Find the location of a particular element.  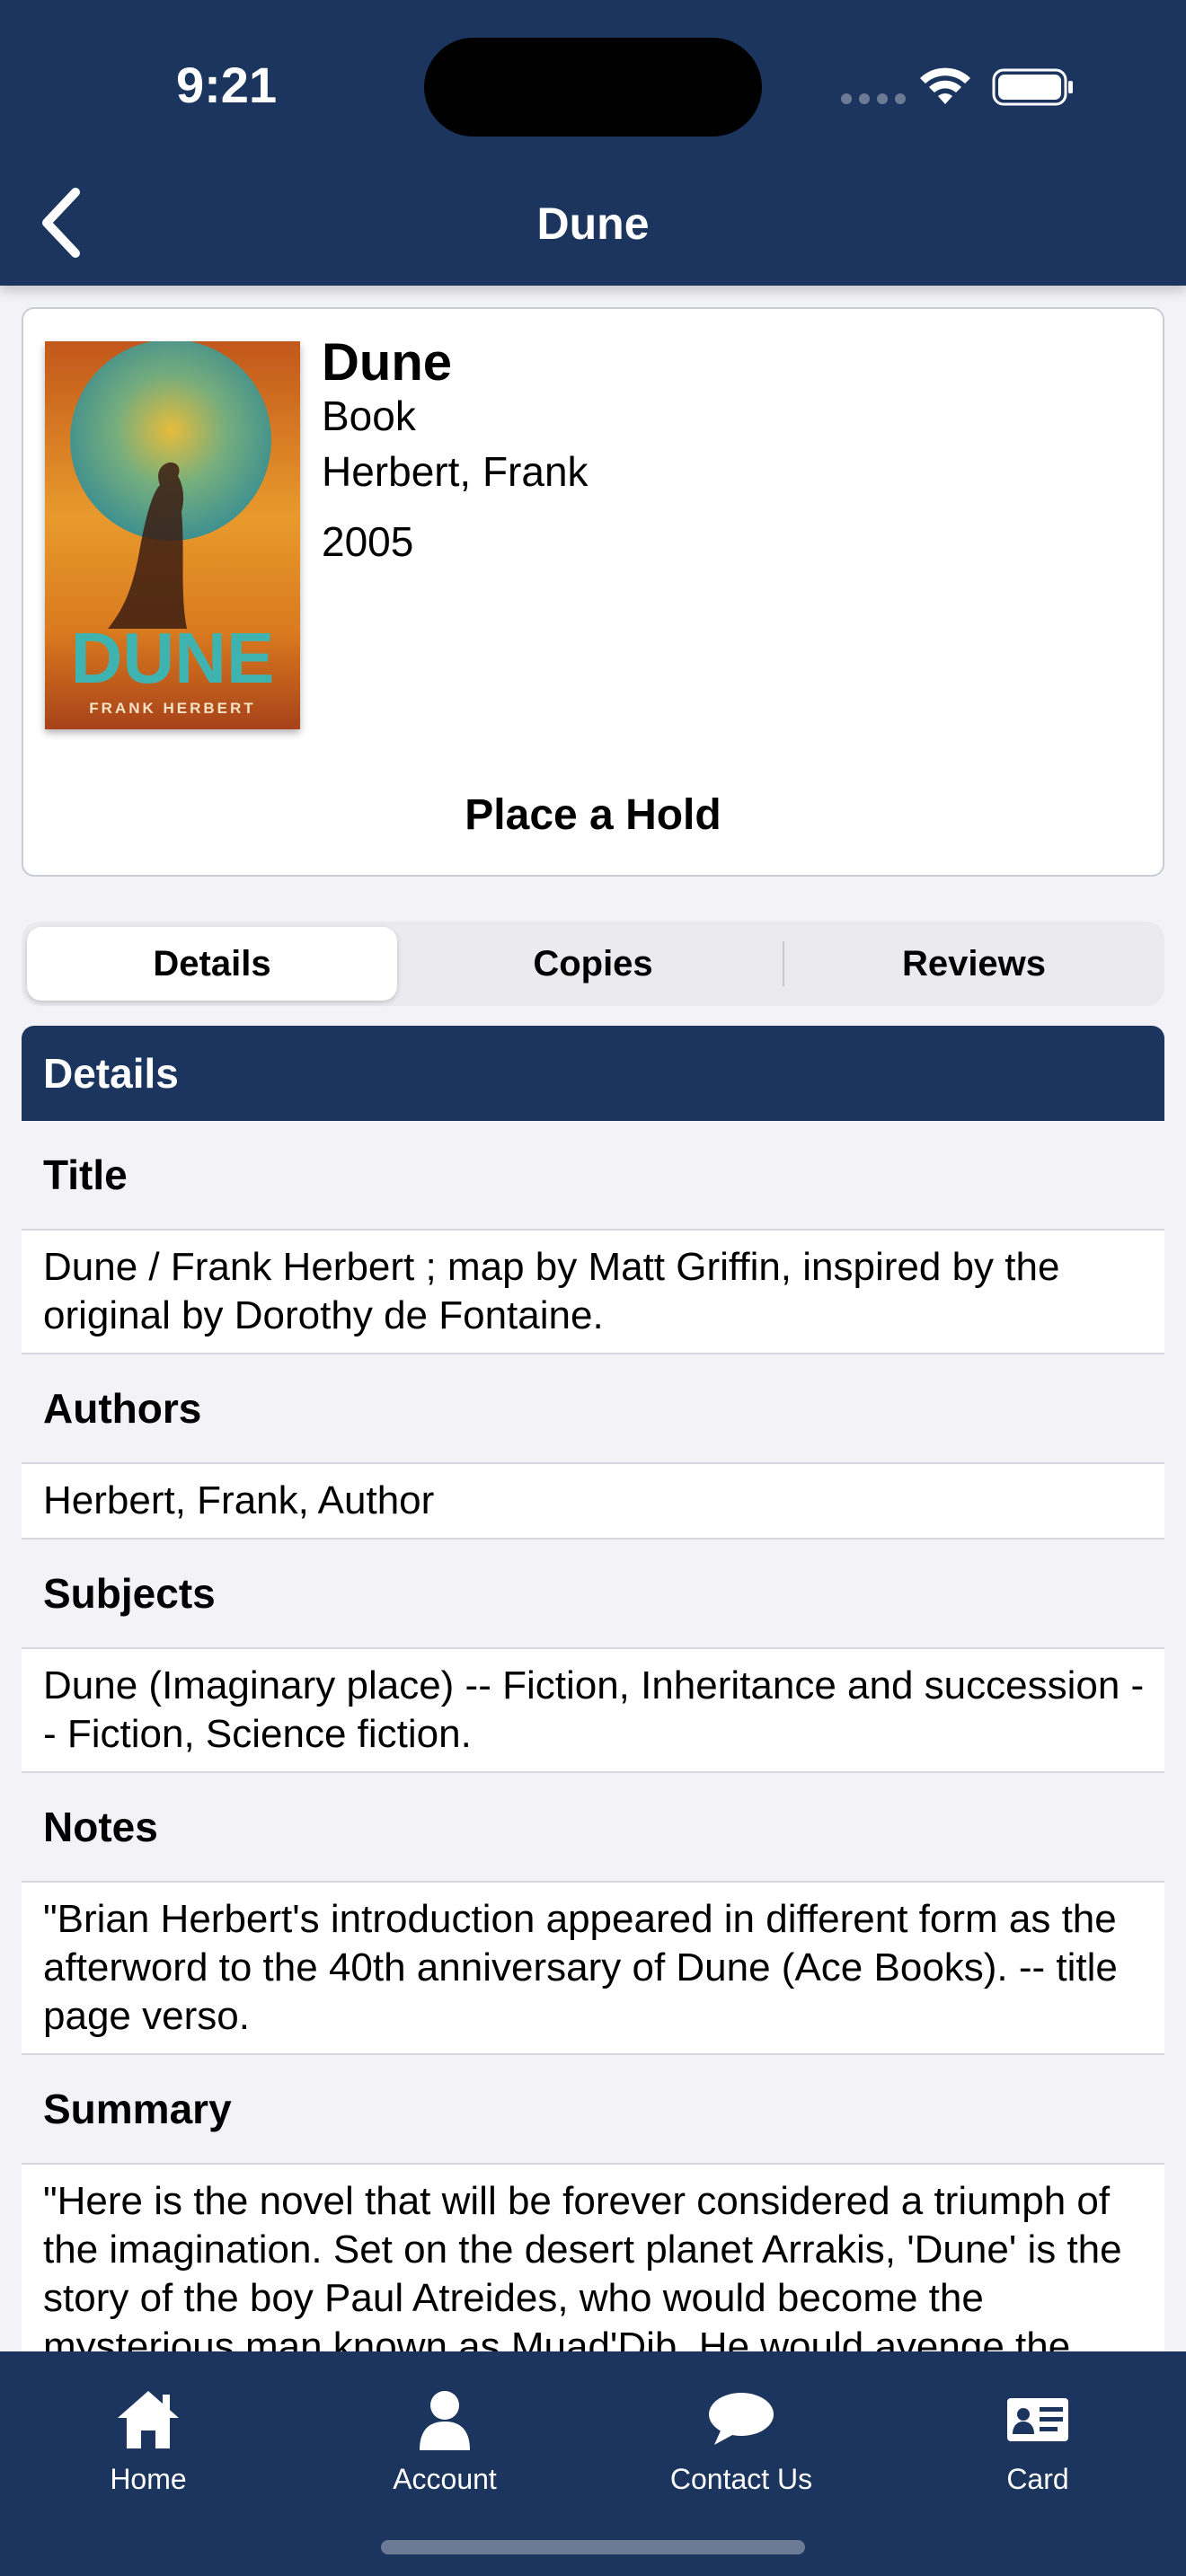

book-cover-image: DUNE FRANK HERBERT is located at coordinates (172, 535).